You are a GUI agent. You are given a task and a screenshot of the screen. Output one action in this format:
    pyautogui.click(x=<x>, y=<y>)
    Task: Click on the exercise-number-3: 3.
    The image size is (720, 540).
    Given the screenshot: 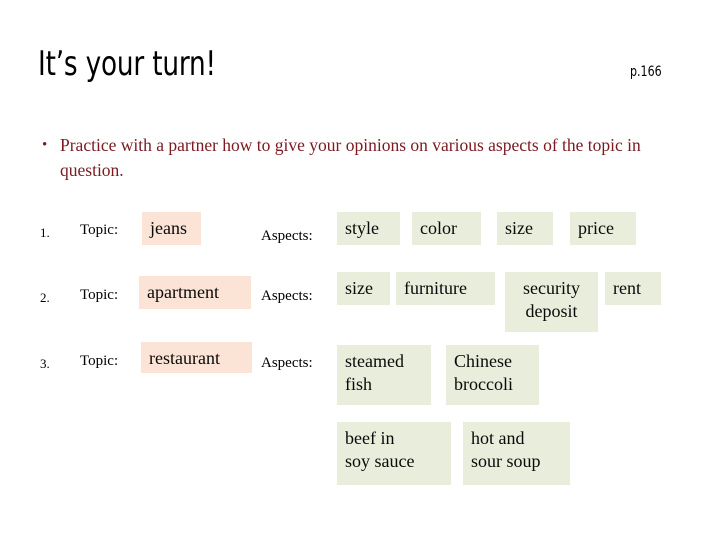 What is the action you would take?
    pyautogui.click(x=45, y=363)
    